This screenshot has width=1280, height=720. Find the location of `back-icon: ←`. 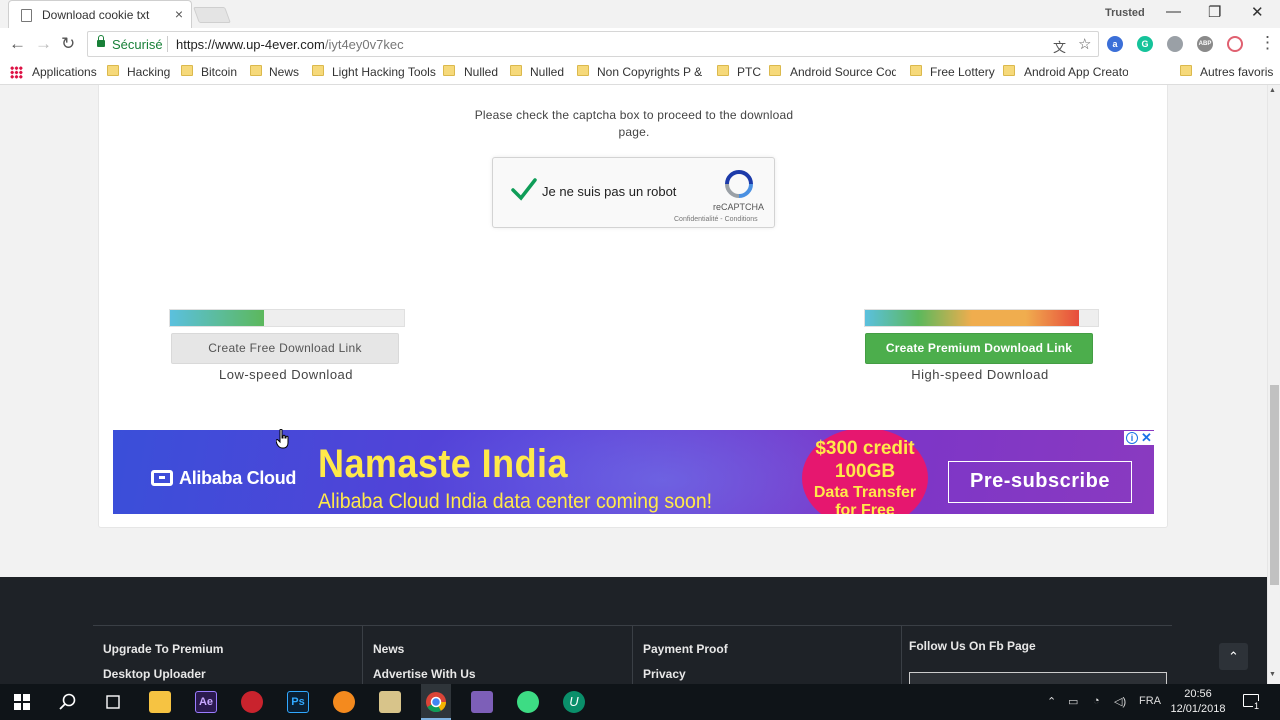

back-icon: ← is located at coordinates (17, 44).